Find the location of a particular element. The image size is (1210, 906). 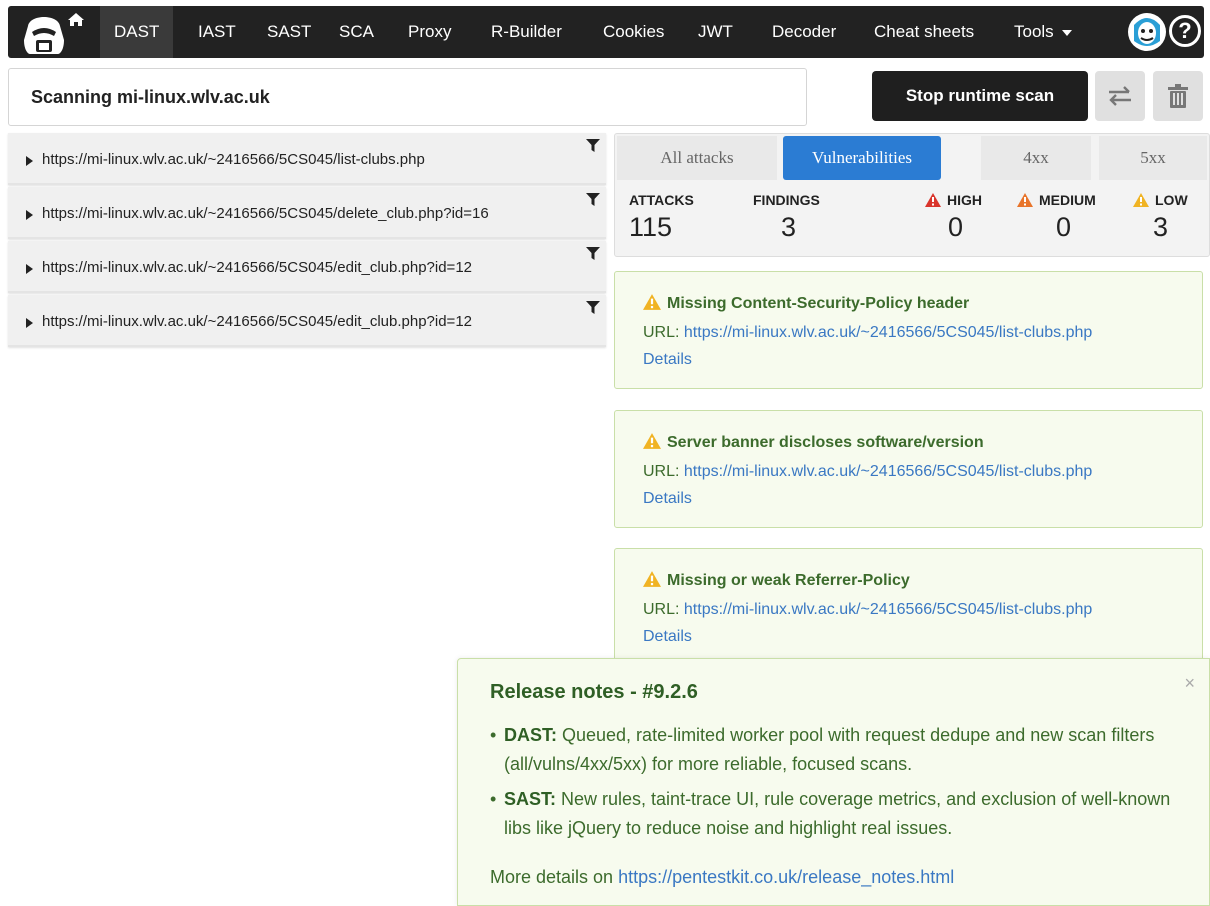

high-value: 0 is located at coordinates (956, 227).